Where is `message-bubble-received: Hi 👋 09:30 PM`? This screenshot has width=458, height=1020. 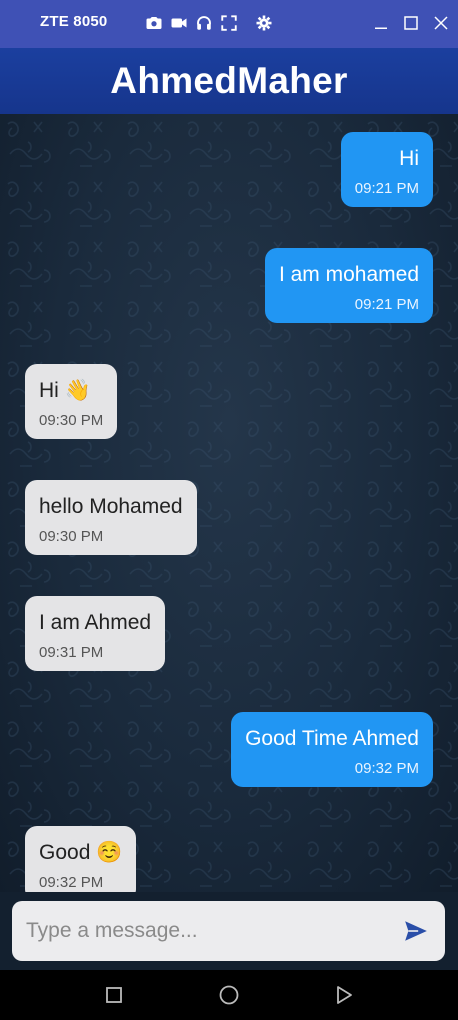
message-bubble-received: Hi 👋 09:30 PM is located at coordinates (71, 401).